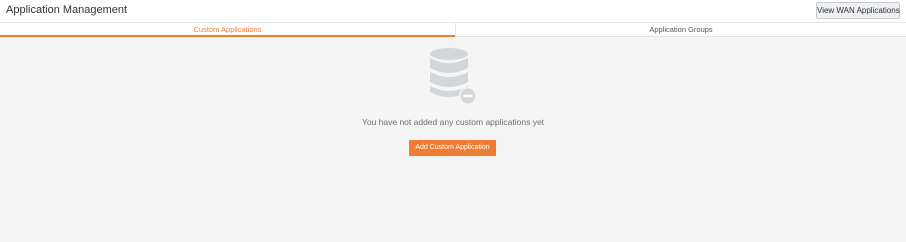 This screenshot has height=242, width=906. Describe the element at coordinates (227, 30) in the screenshot. I see `tab-custom-applications: Custom Applications` at that location.